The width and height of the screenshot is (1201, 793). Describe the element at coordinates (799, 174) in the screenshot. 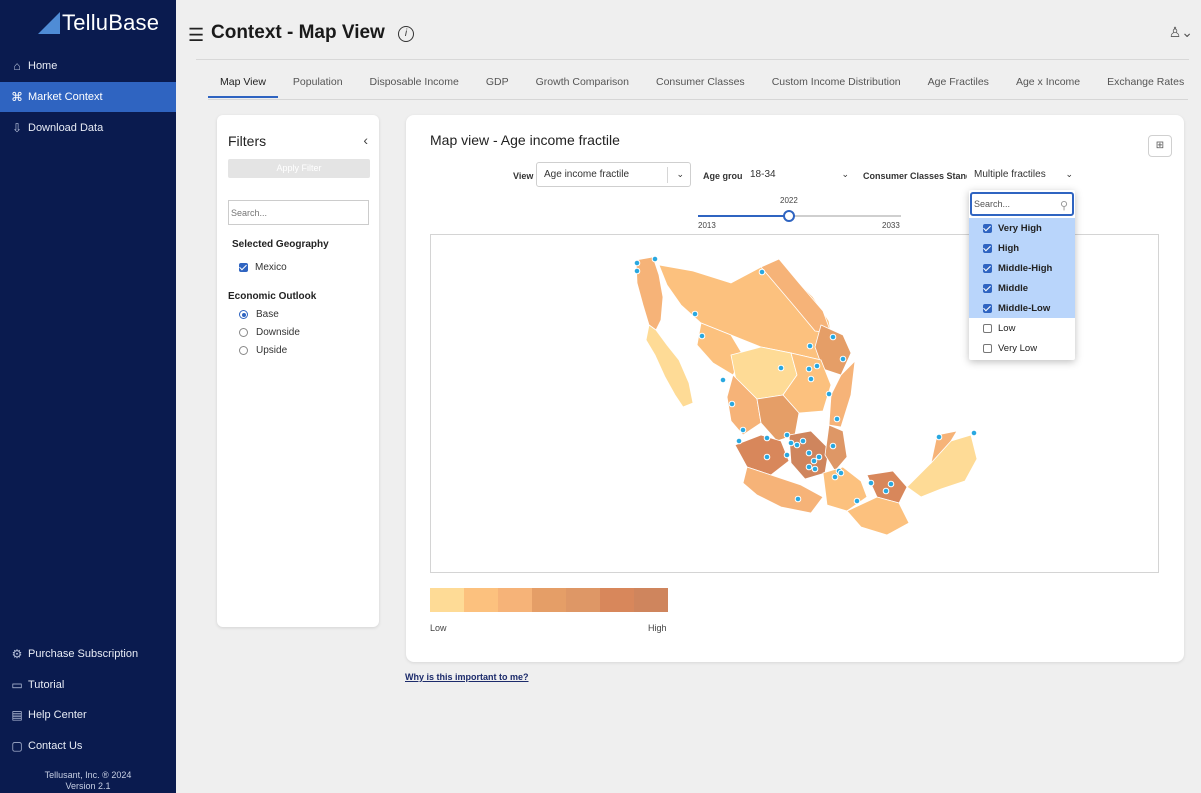

I see `age-group-select: 18-34 ⌄` at that location.